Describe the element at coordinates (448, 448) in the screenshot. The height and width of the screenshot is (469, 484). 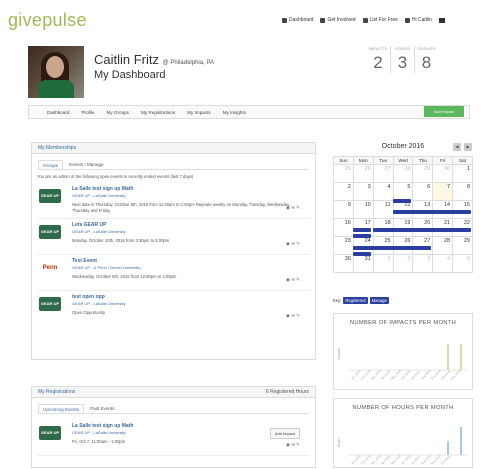
I see `hours-bar` at that location.